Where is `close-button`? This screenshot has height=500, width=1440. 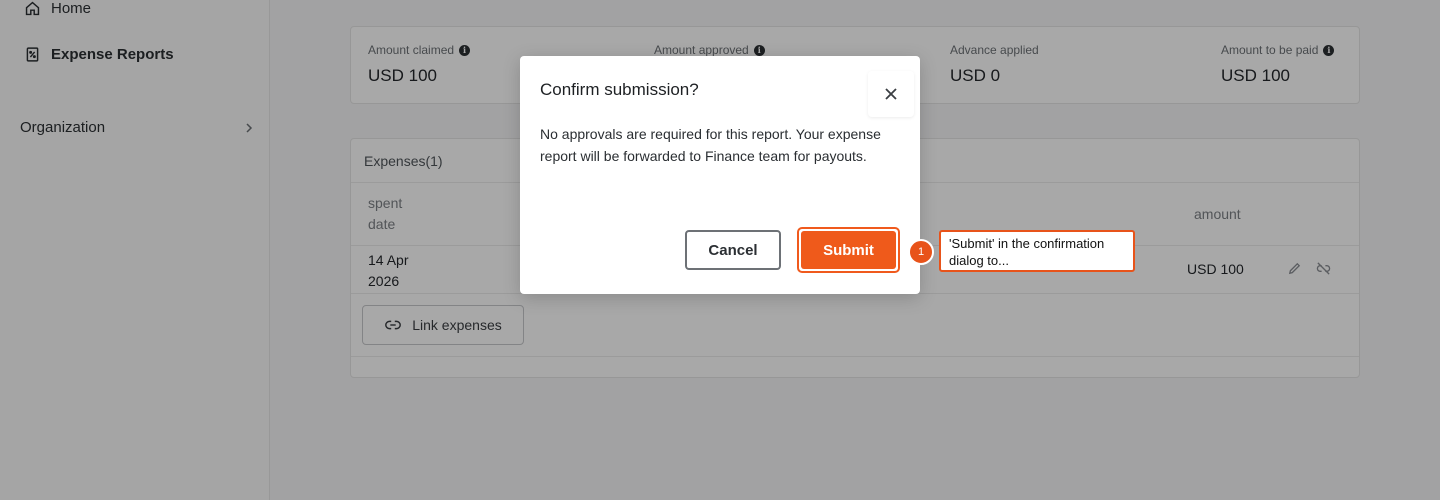
close-button is located at coordinates (891, 94).